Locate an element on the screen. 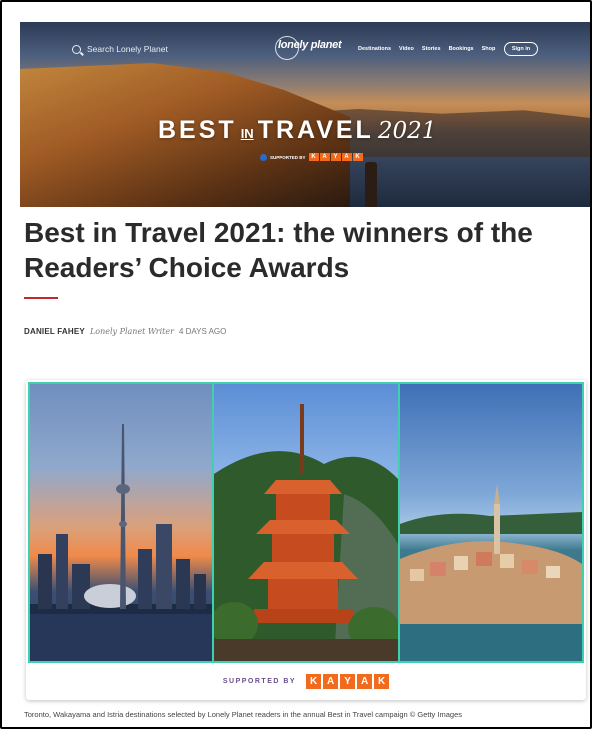 This screenshot has width=592, height=729. nav-stories: Stories is located at coordinates (431, 49).